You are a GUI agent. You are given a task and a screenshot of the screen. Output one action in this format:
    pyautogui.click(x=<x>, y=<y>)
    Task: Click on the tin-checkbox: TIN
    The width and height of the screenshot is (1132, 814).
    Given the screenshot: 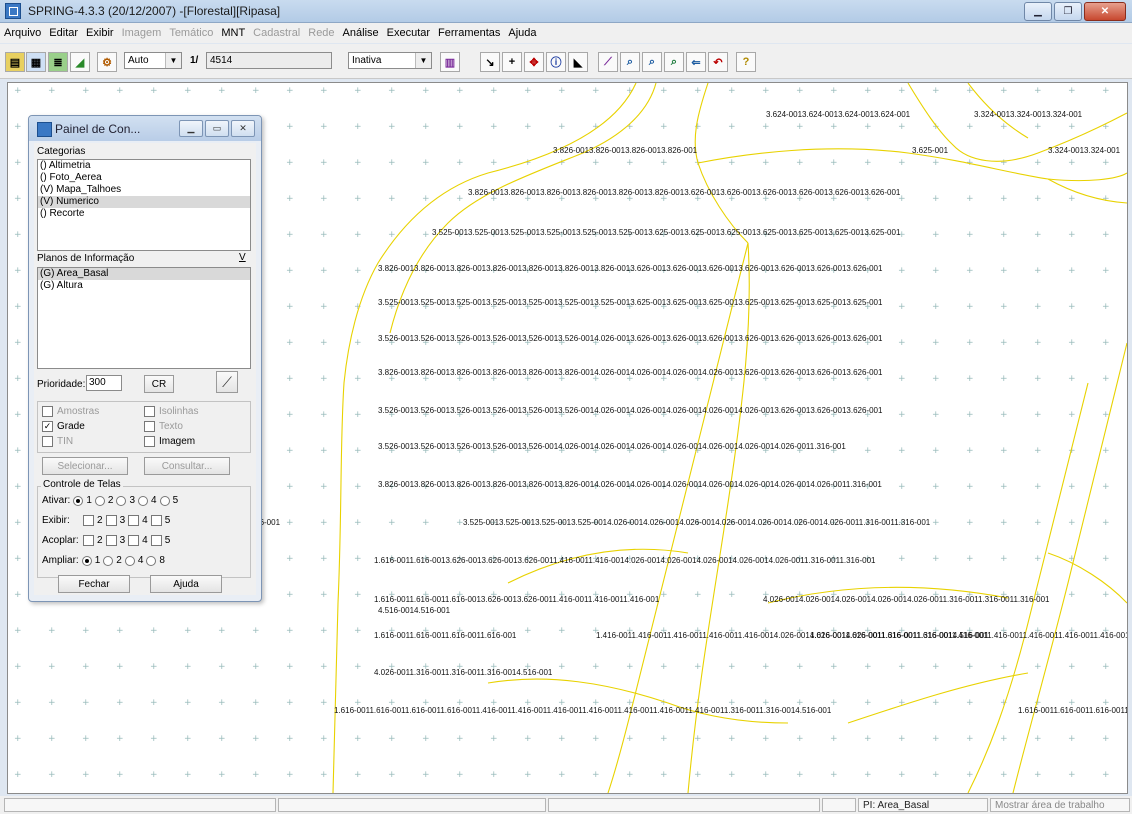 What is the action you would take?
    pyautogui.click(x=57, y=441)
    